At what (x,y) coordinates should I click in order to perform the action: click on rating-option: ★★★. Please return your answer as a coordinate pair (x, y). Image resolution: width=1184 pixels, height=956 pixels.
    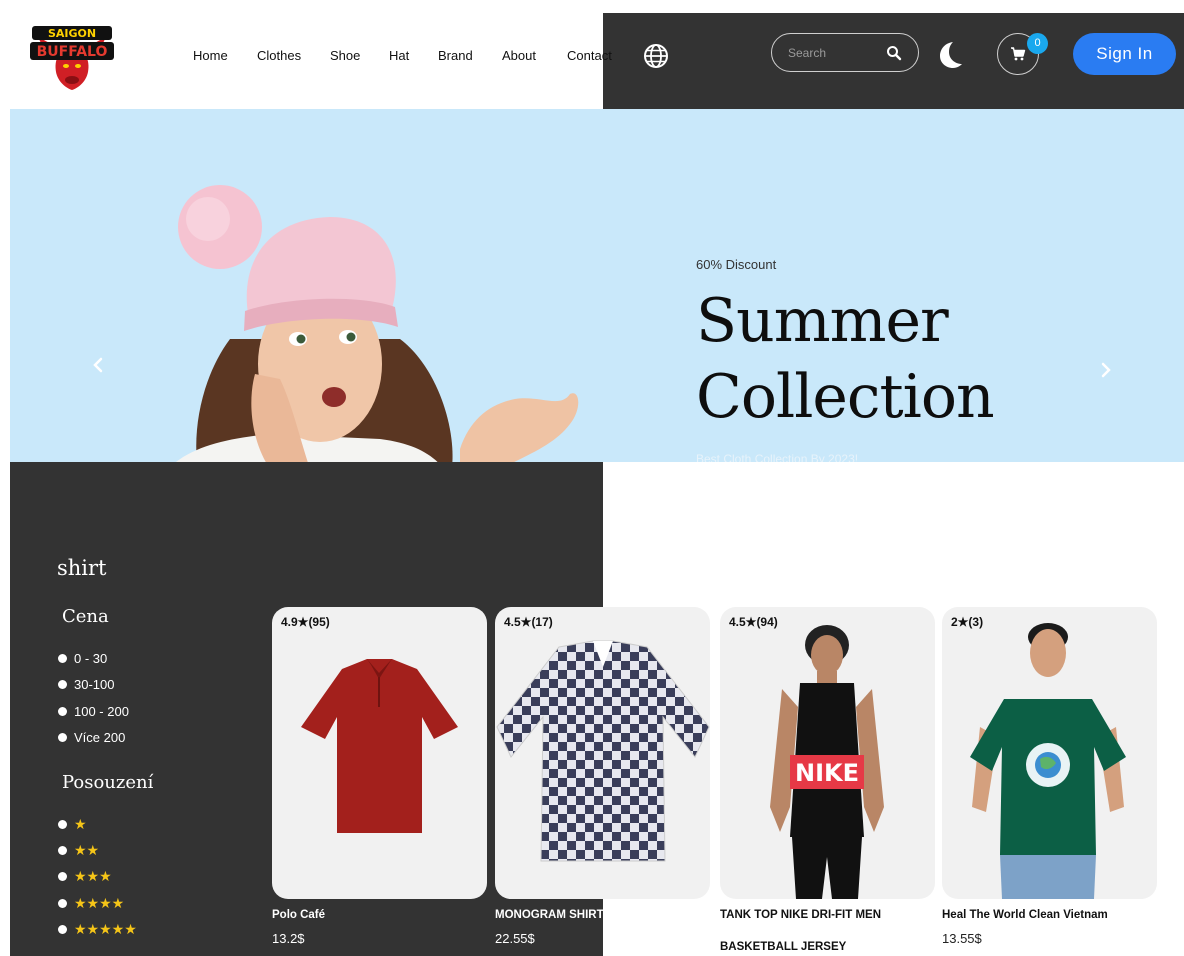
    Looking at the image, I should click on (85, 876).